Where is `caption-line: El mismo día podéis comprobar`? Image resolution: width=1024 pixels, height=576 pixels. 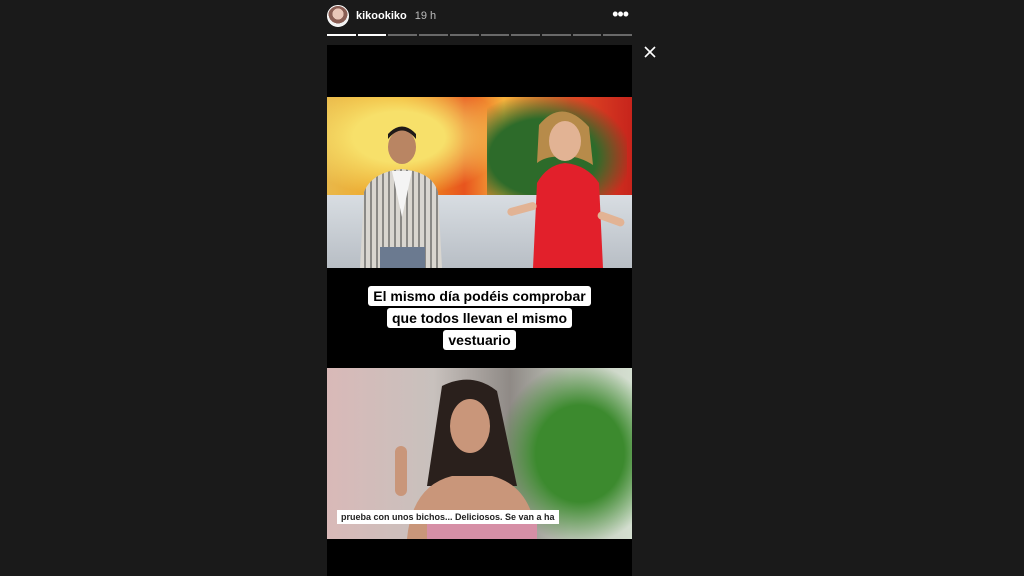 caption-line: El mismo día podéis comprobar is located at coordinates (479, 296).